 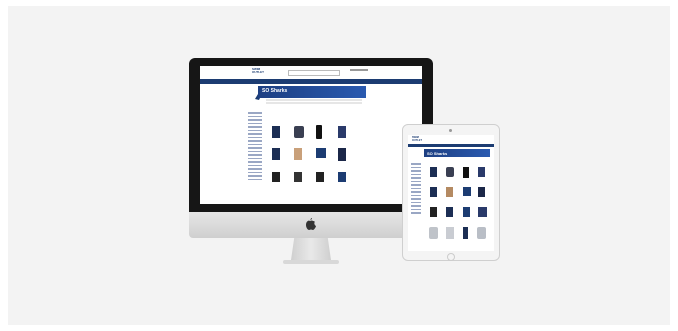 What do you see at coordinates (359, 70) in the screenshot?
I see `account-links` at bounding box center [359, 70].